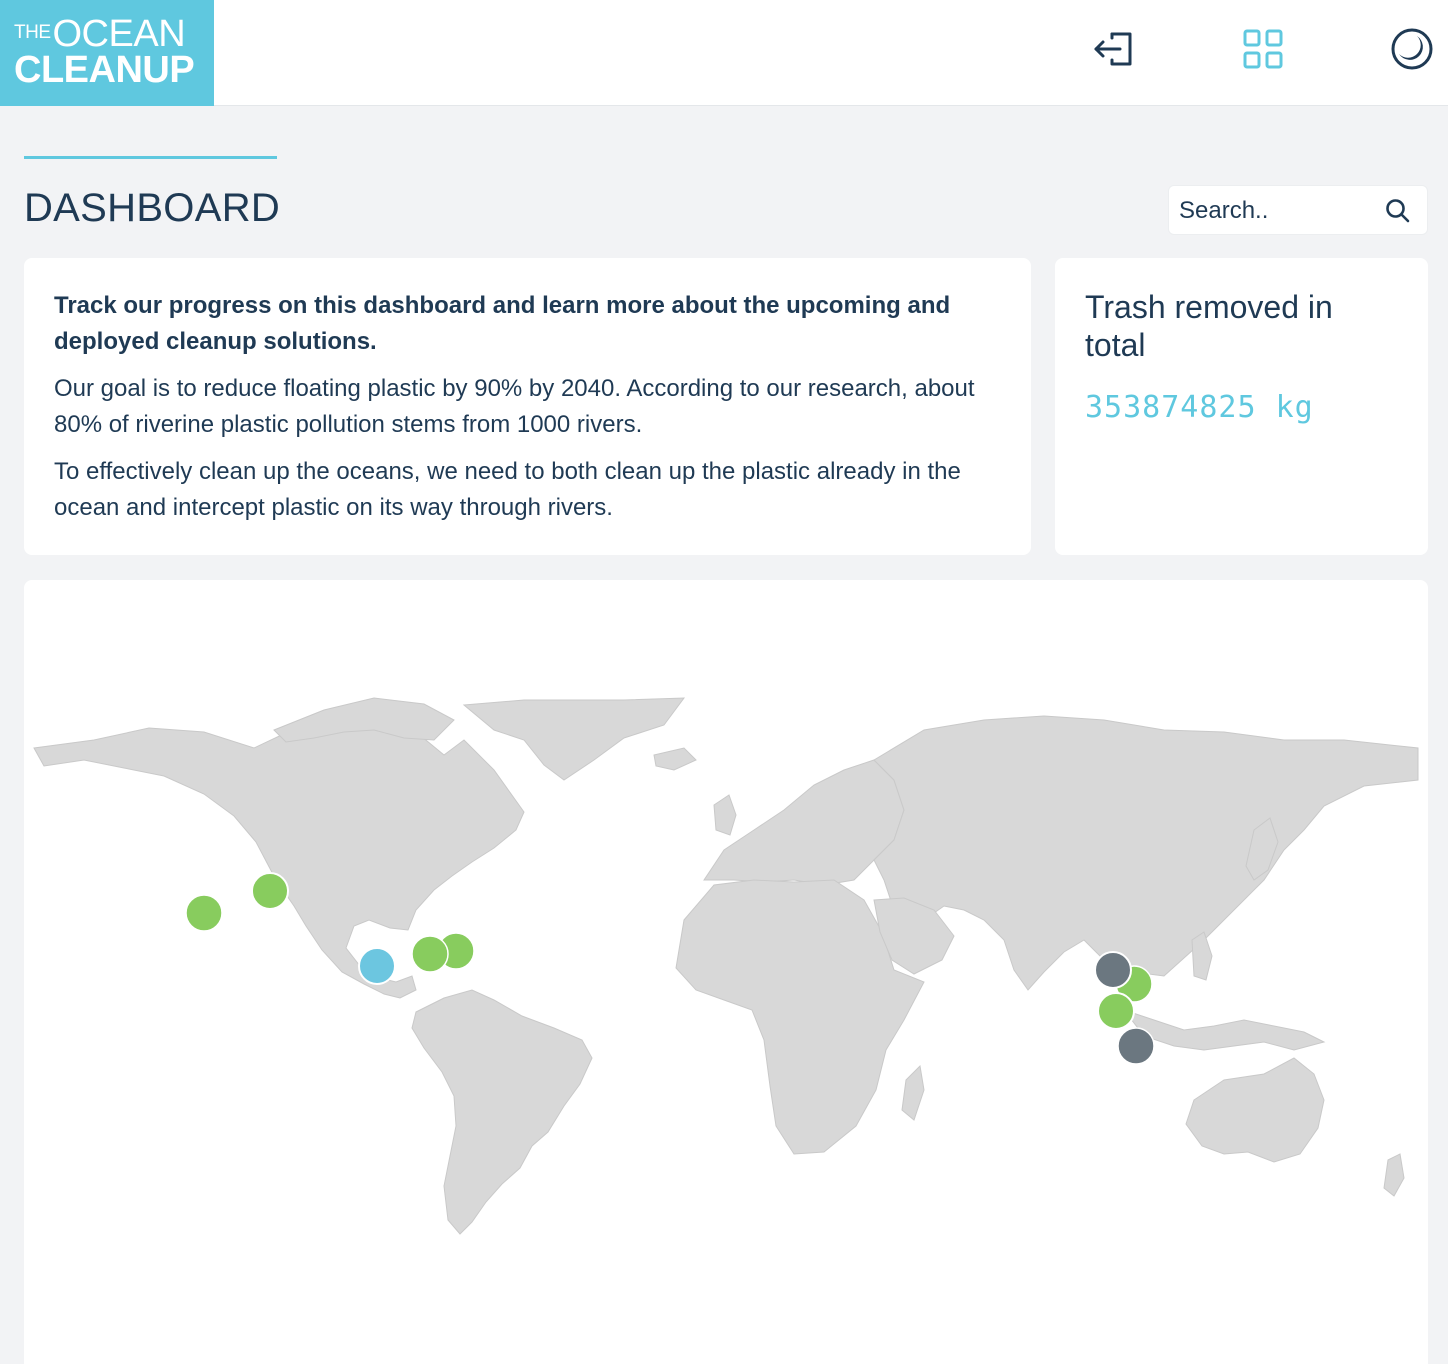 The width and height of the screenshot is (1448, 1364). What do you see at coordinates (1199, 407) in the screenshot?
I see `trash-removed-value: 353874825 kg` at bounding box center [1199, 407].